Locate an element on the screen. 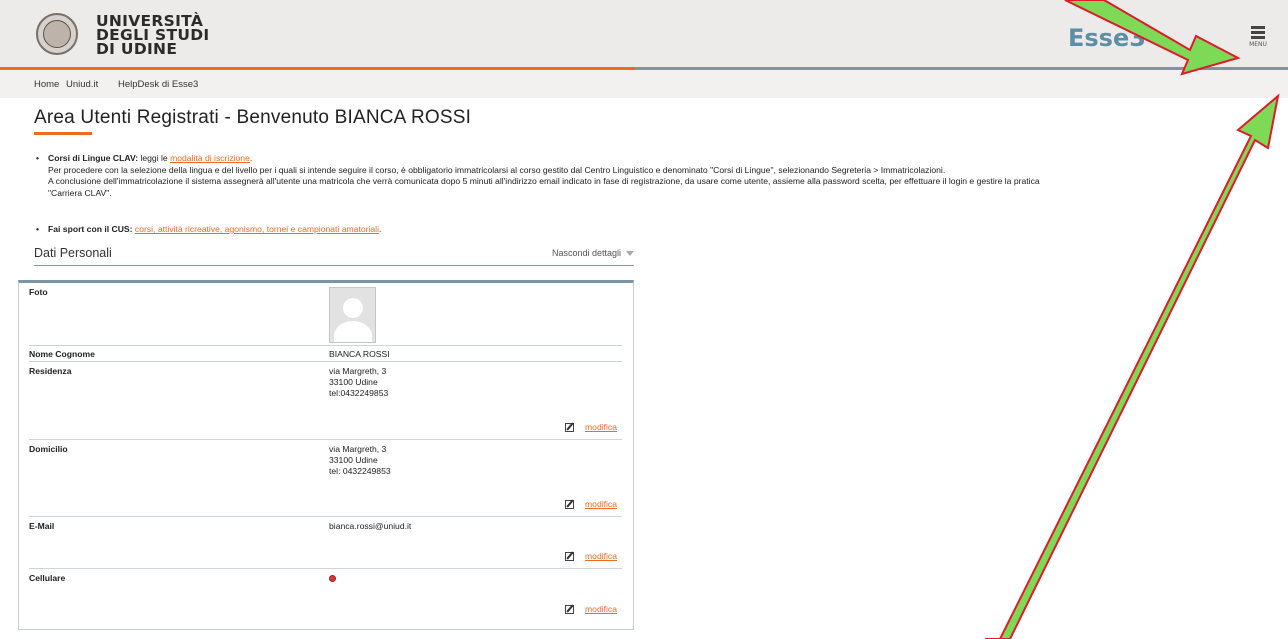  menu-label: MENU is located at coordinates (1258, 44).